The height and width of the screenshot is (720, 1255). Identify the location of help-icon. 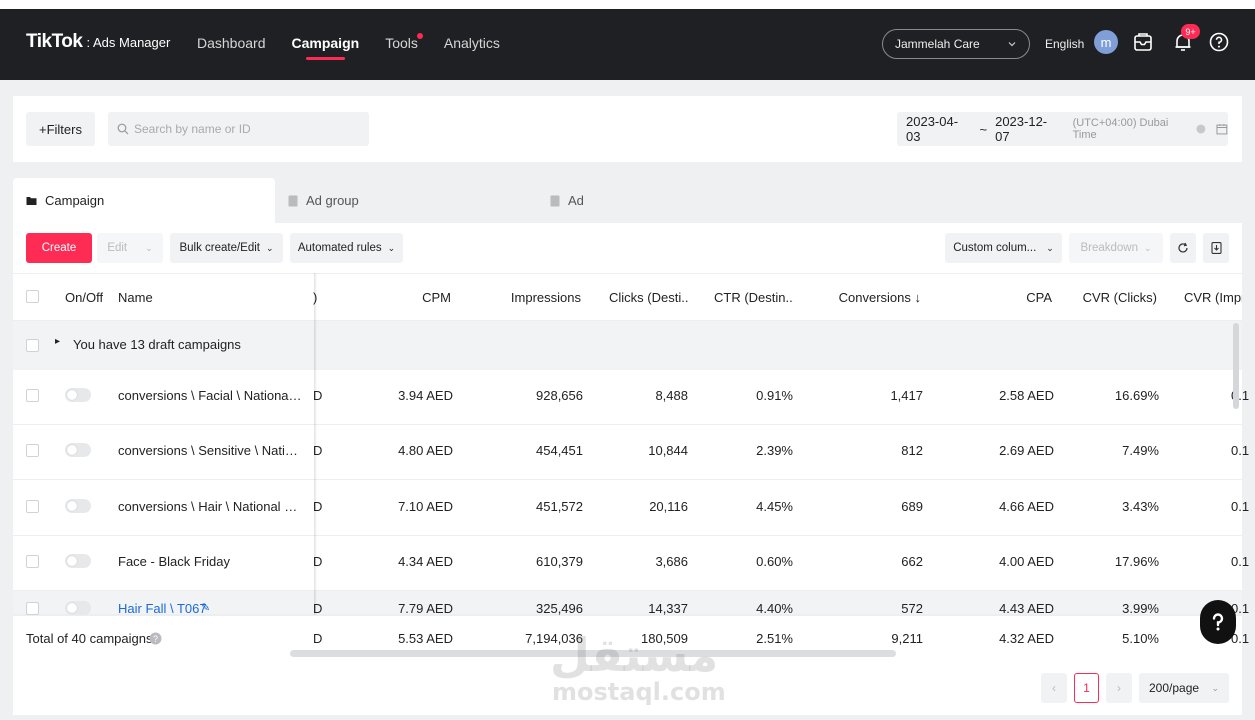
(1219, 42).